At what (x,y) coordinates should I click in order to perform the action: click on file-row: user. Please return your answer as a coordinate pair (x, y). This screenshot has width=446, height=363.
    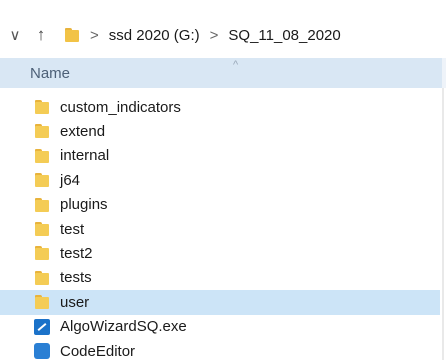
    Looking at the image, I should click on (220, 302).